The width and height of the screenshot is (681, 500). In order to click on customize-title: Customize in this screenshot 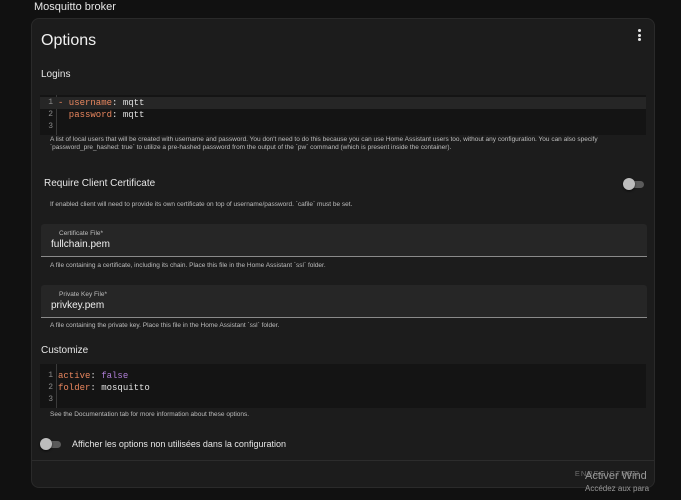, I will do `click(65, 350)`.